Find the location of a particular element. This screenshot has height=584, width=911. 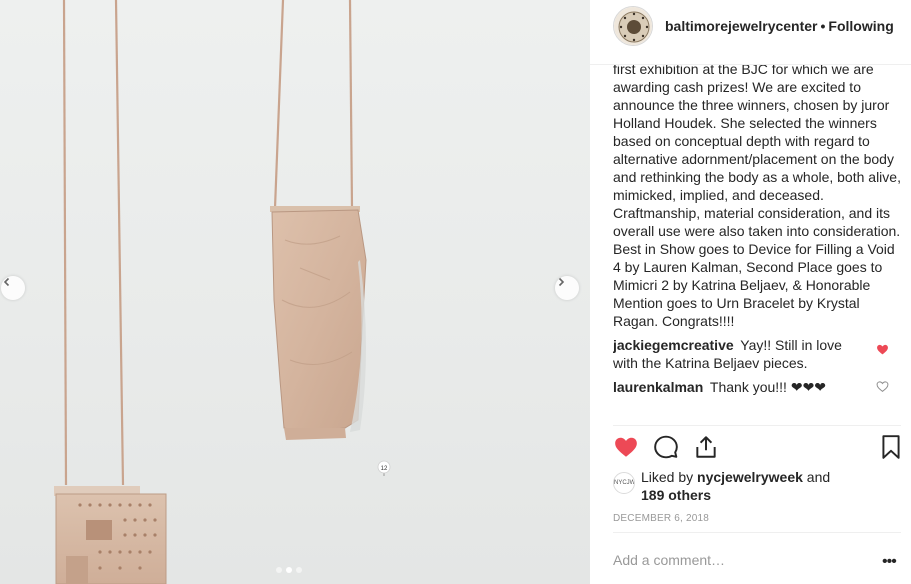

liker-username: nycjewelryweek is located at coordinates (750, 477).